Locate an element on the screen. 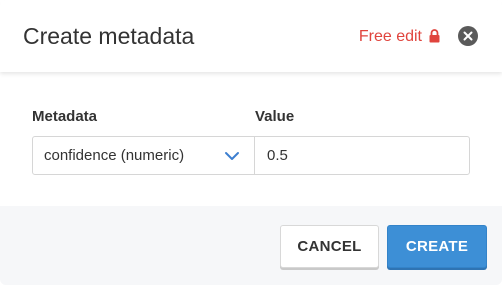  cancel-button: CANCEL is located at coordinates (329, 246).